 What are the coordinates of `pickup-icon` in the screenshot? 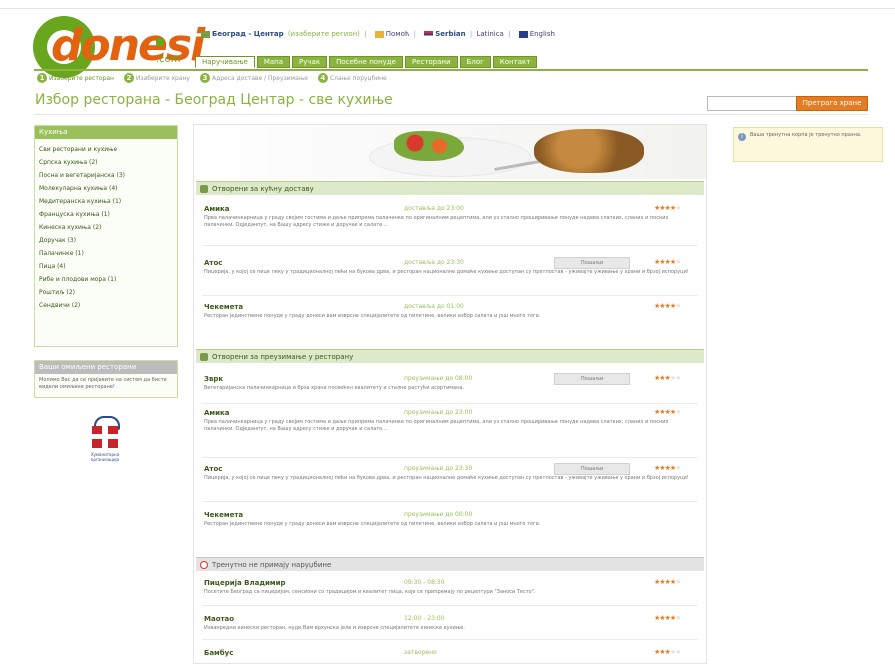 It's located at (204, 357).